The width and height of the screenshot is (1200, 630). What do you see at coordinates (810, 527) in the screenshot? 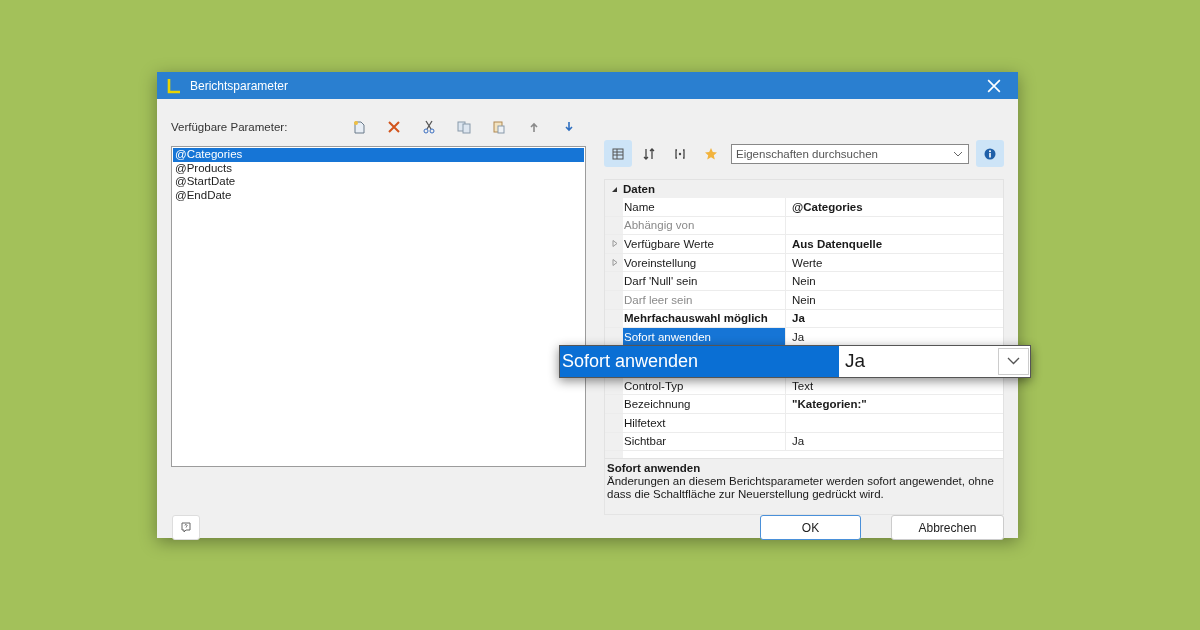
I see `dialog-button: OK` at bounding box center [810, 527].